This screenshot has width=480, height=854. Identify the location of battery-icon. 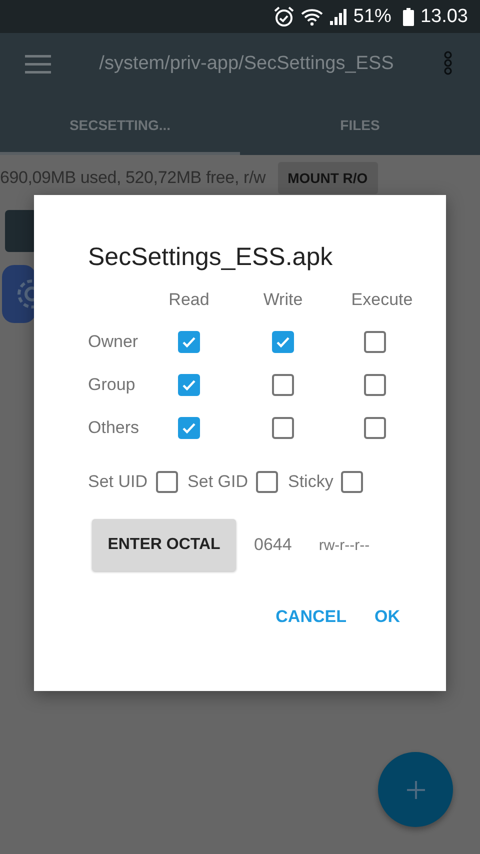
(408, 17).